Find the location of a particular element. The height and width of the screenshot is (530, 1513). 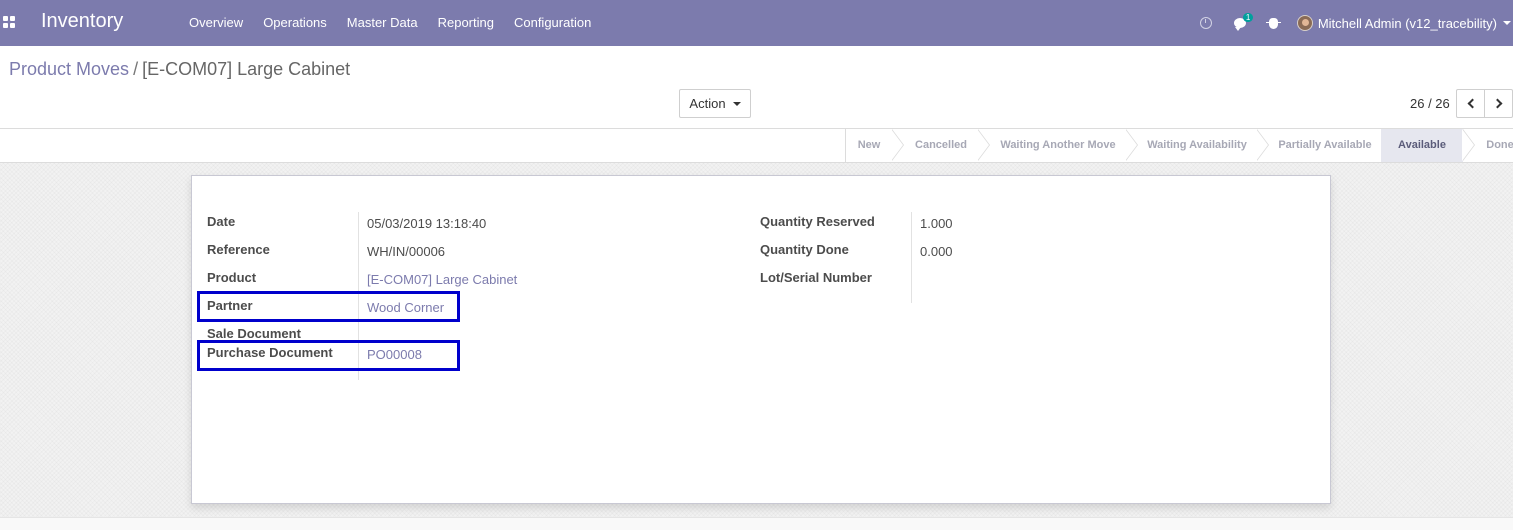

avatar is located at coordinates (1304, 23).